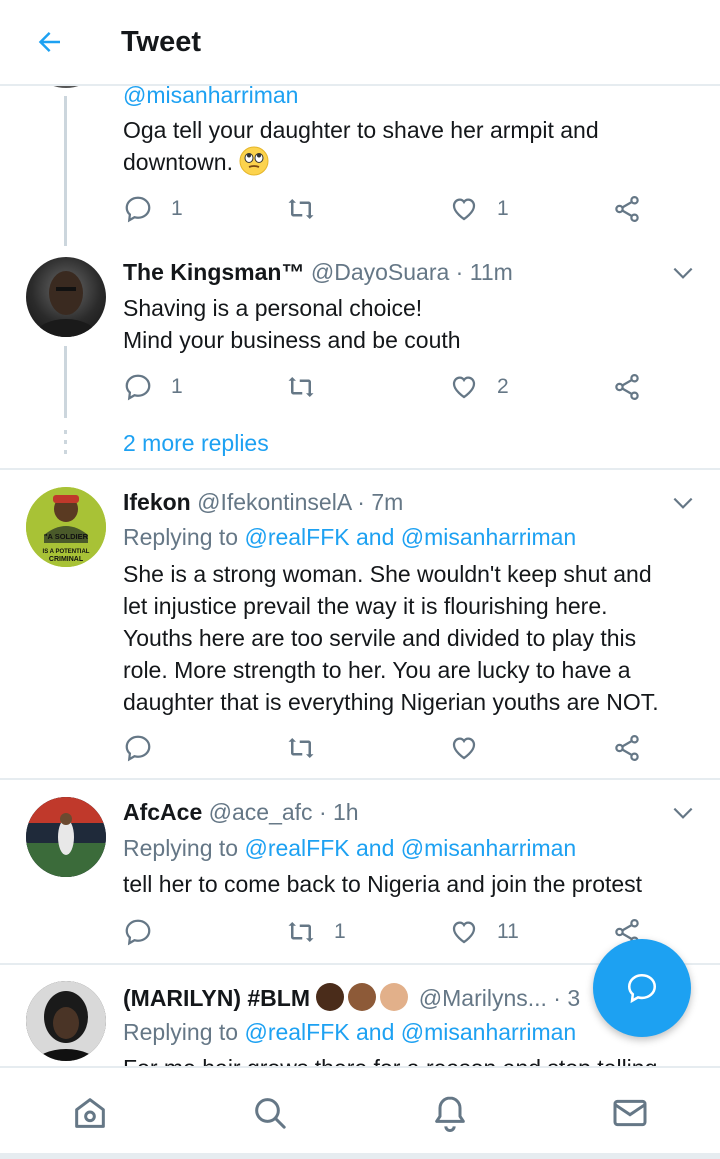 Image resolution: width=720 pixels, height=1159 pixels. What do you see at coordinates (216, 998) in the screenshot?
I see `display-name: (MARILYN) #BLM` at bounding box center [216, 998].